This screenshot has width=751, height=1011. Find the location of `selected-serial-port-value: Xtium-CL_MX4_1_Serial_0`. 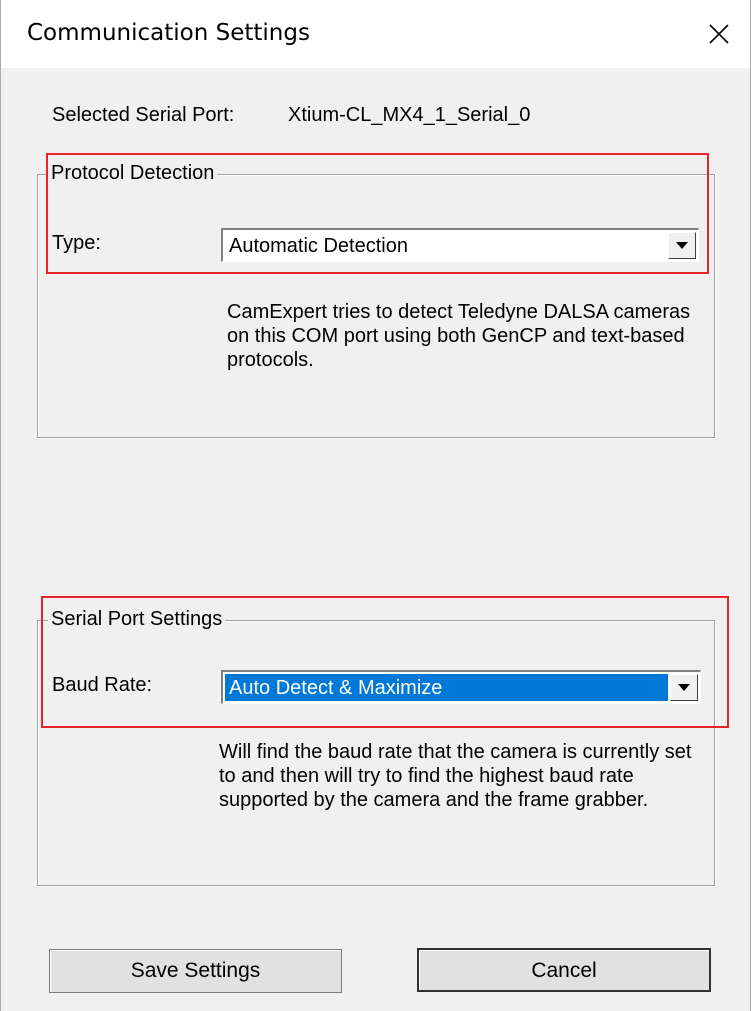

selected-serial-port-value: Xtium-CL_MX4_1_Serial_0 is located at coordinates (409, 115).